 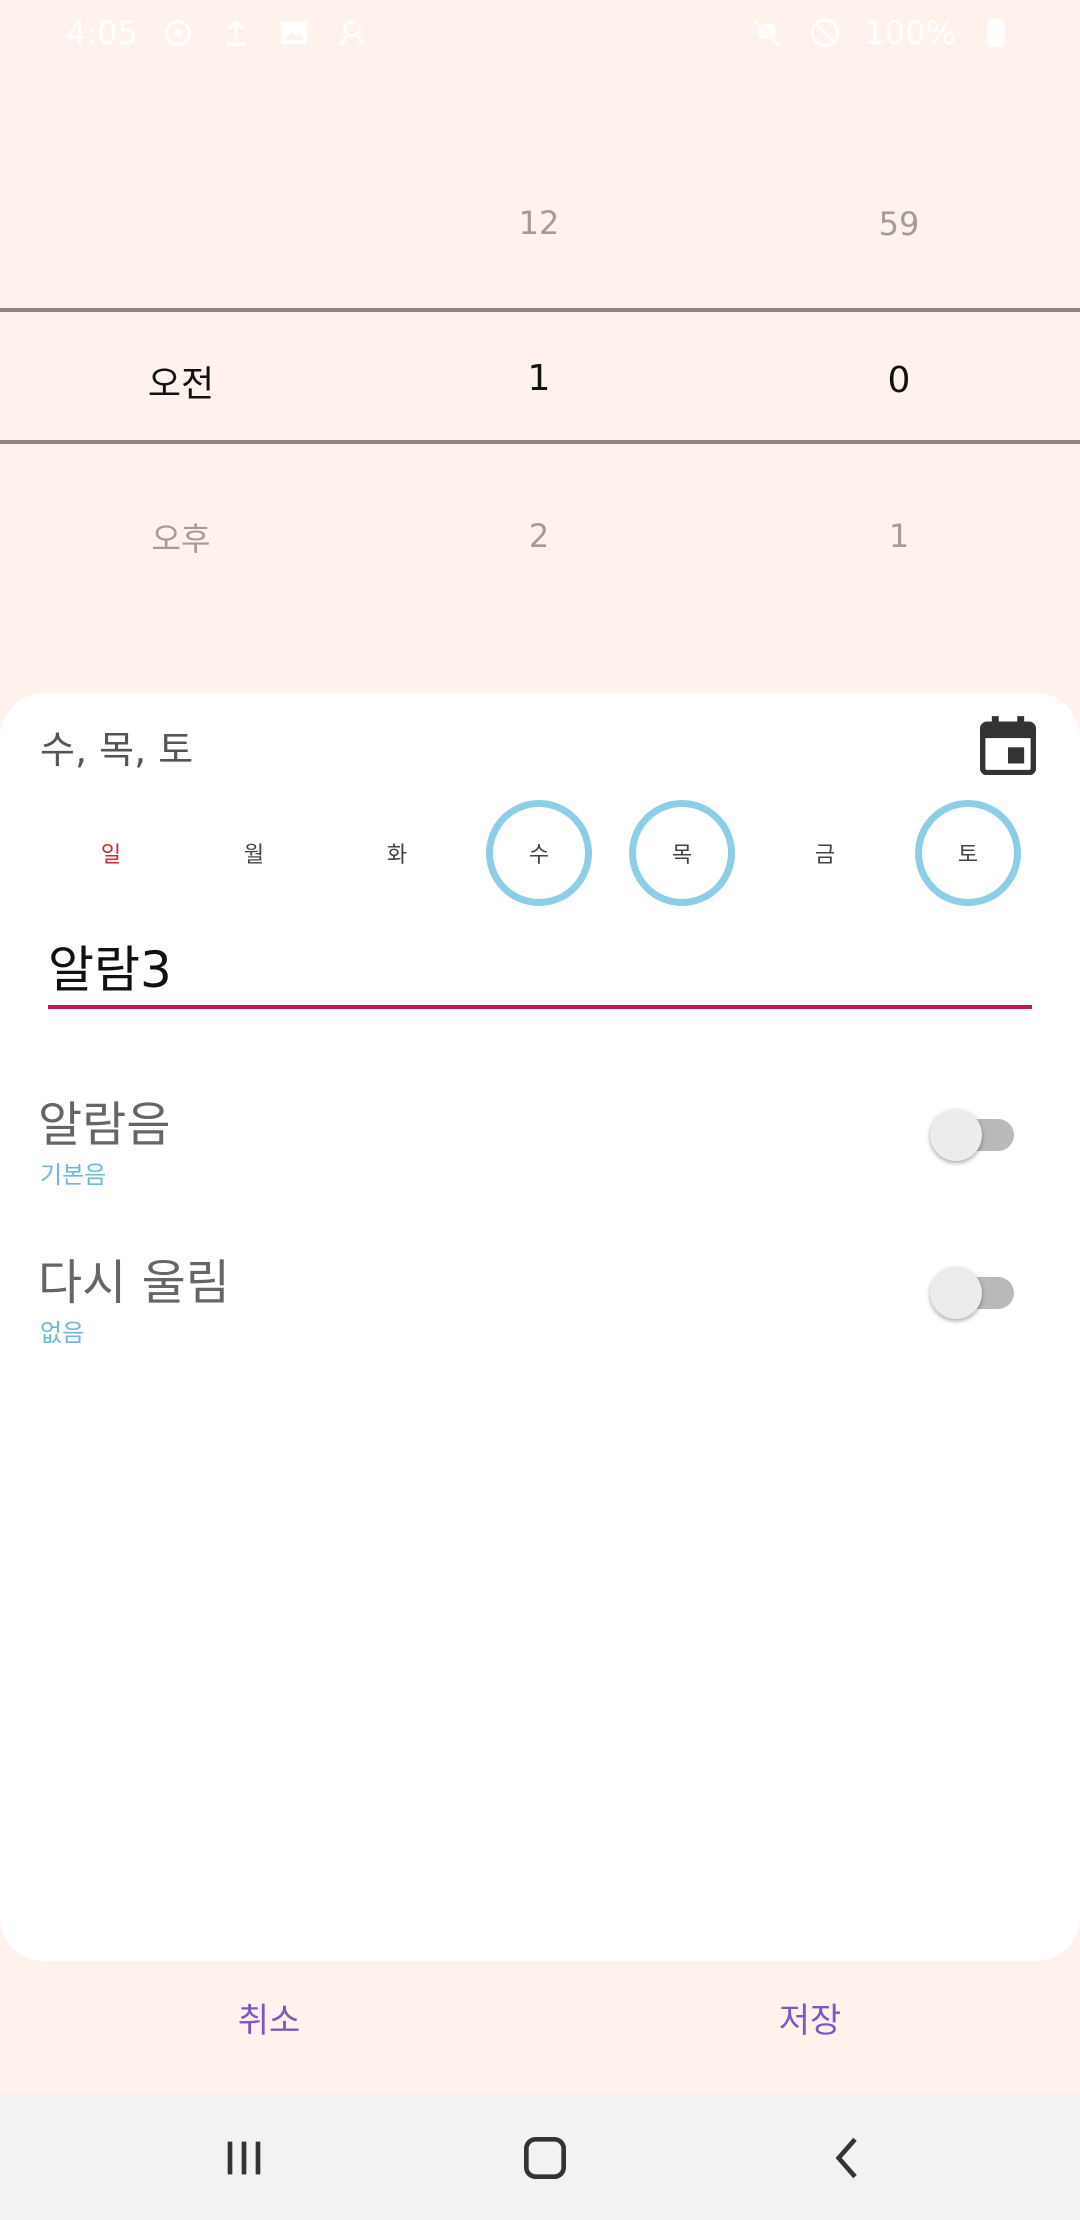 What do you see at coordinates (117, 750) in the screenshot?
I see `repeat-days-summary: 수, 목, 토` at bounding box center [117, 750].